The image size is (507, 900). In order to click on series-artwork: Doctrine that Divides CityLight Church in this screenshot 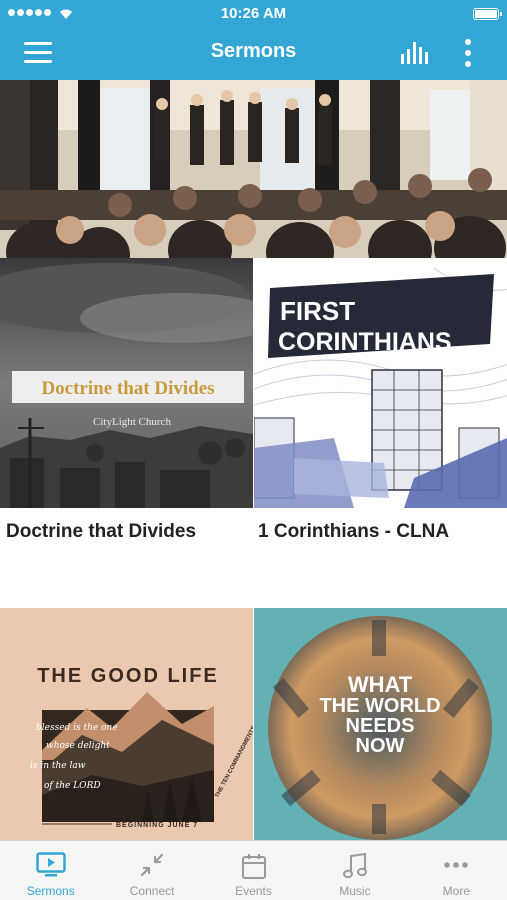, I will do `click(126, 383)`.